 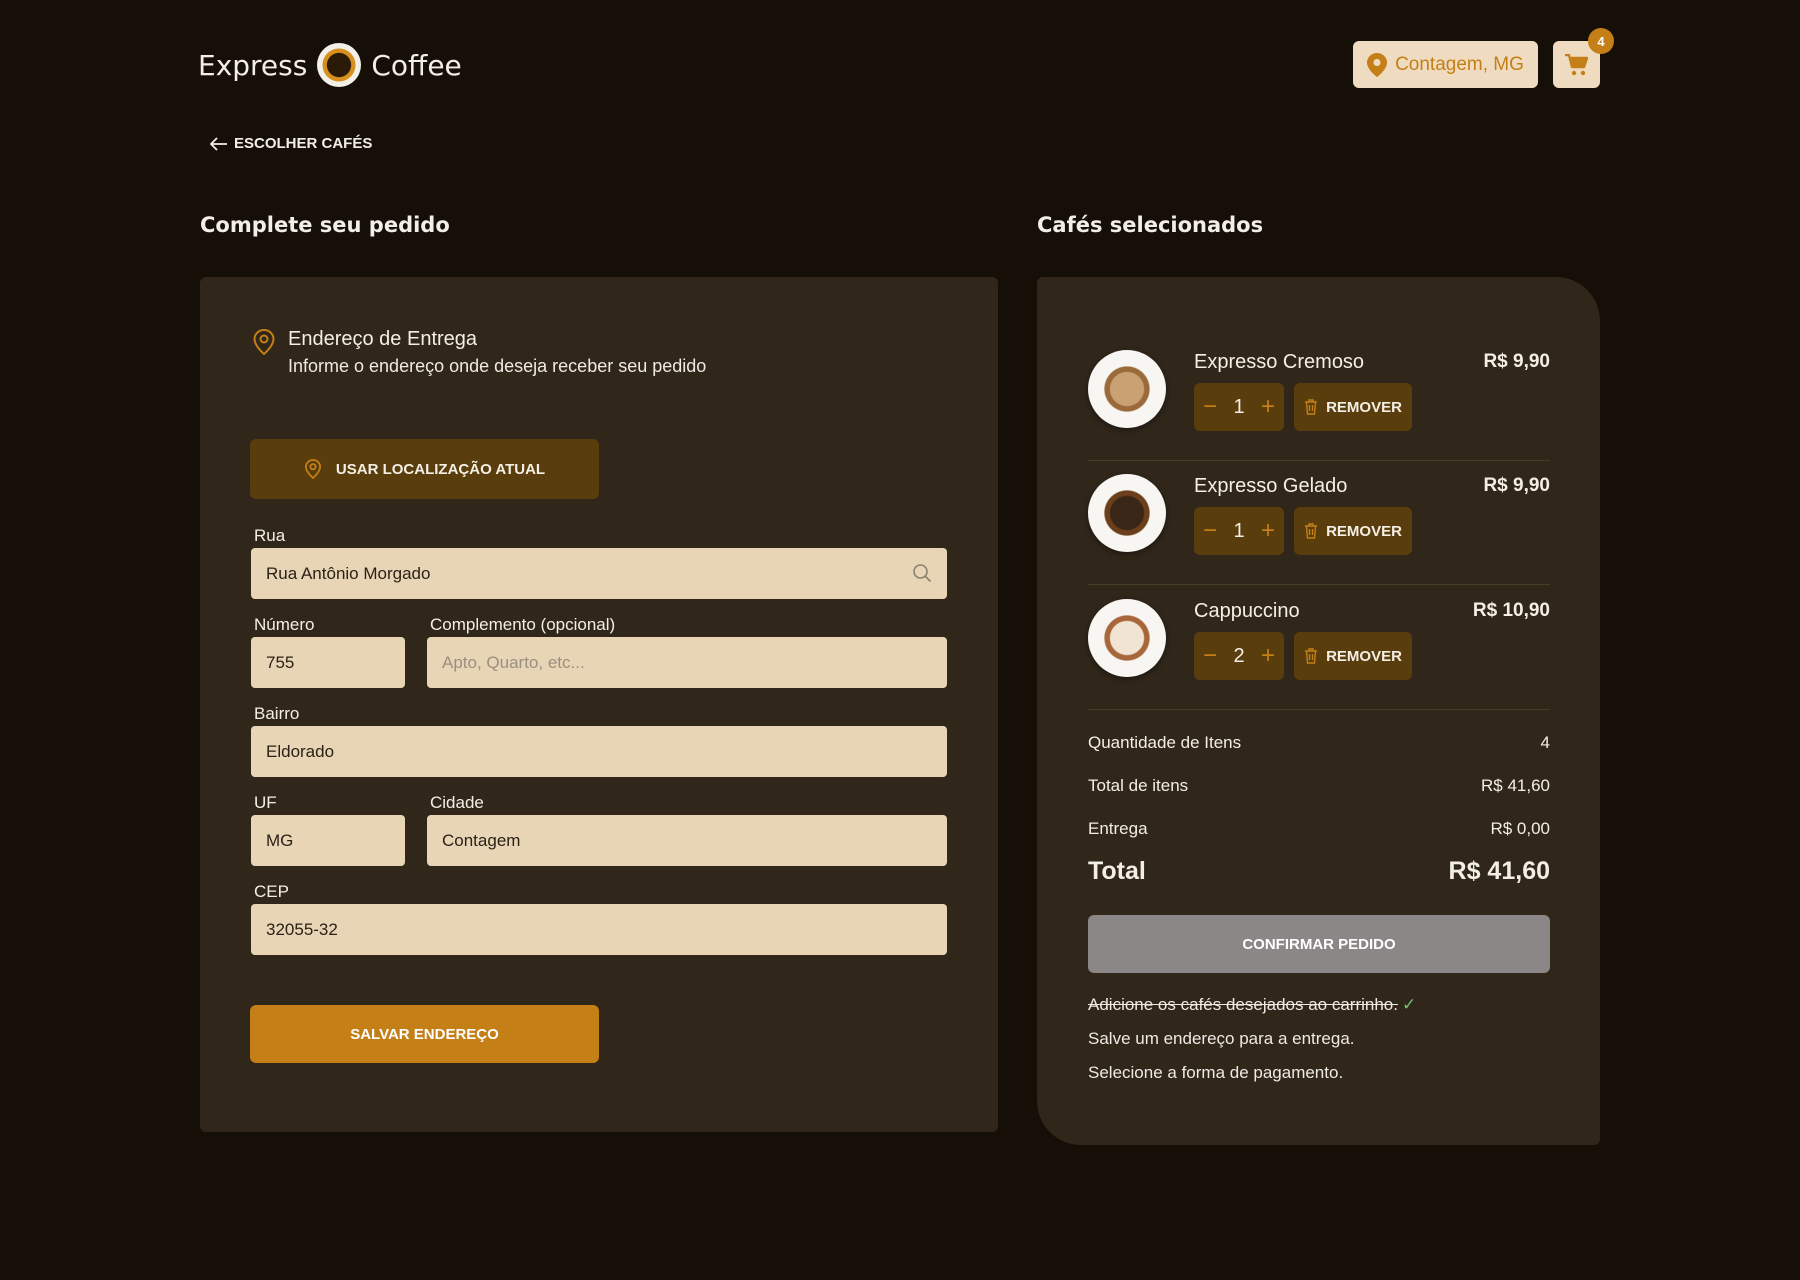 What do you see at coordinates (1319, 871) in the screenshot?
I see `summary-total-row: Total R$ 41,60` at bounding box center [1319, 871].